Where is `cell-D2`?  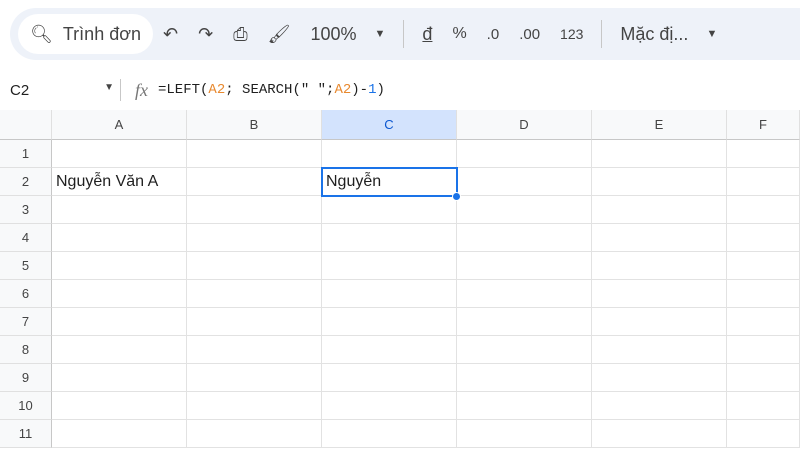
cell-D2 is located at coordinates (524, 182).